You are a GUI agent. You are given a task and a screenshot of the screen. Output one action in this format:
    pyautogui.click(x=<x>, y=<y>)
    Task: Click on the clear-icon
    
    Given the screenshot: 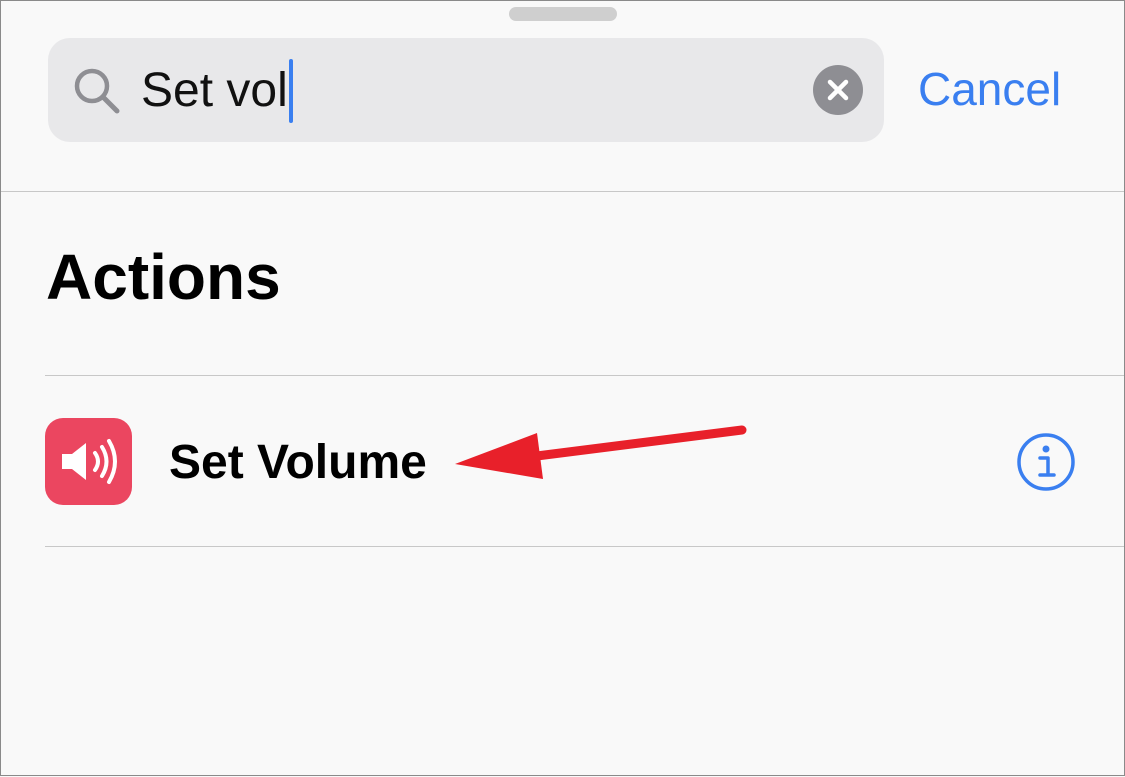 What is the action you would take?
    pyautogui.click(x=838, y=90)
    